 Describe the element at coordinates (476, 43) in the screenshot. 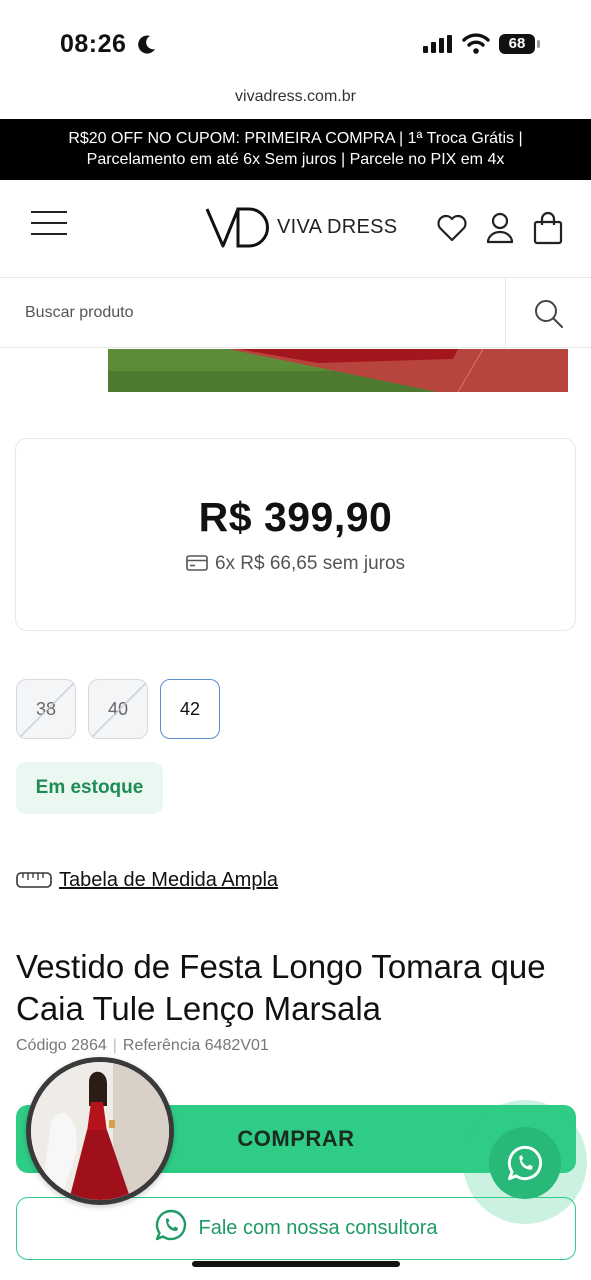

I see `wifi-icon` at that location.